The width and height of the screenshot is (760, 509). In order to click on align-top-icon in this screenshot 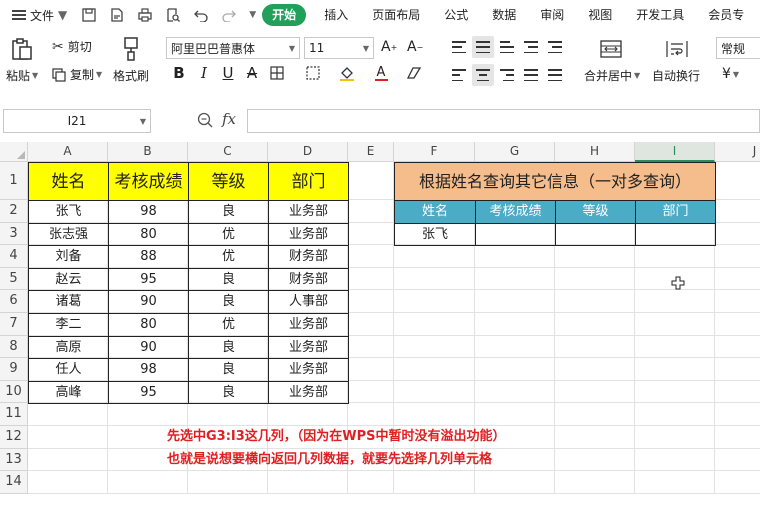, I will do `click(459, 47)`.